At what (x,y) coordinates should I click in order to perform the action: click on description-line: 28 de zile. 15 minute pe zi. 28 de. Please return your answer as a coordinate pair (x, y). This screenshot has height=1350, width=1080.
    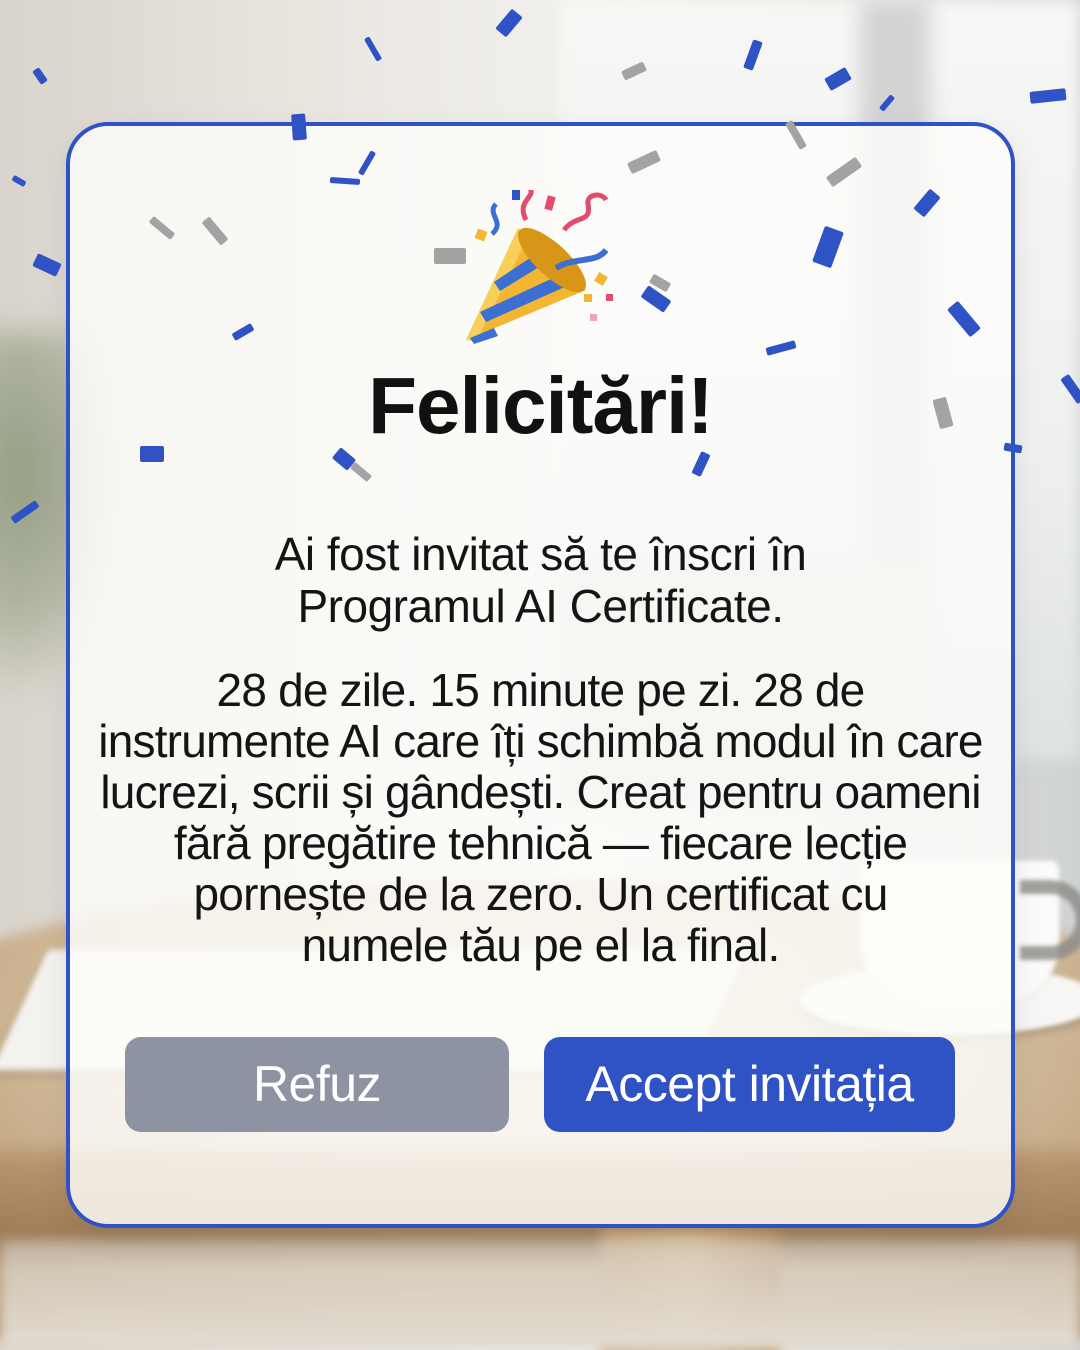
    Looking at the image, I should click on (541, 690).